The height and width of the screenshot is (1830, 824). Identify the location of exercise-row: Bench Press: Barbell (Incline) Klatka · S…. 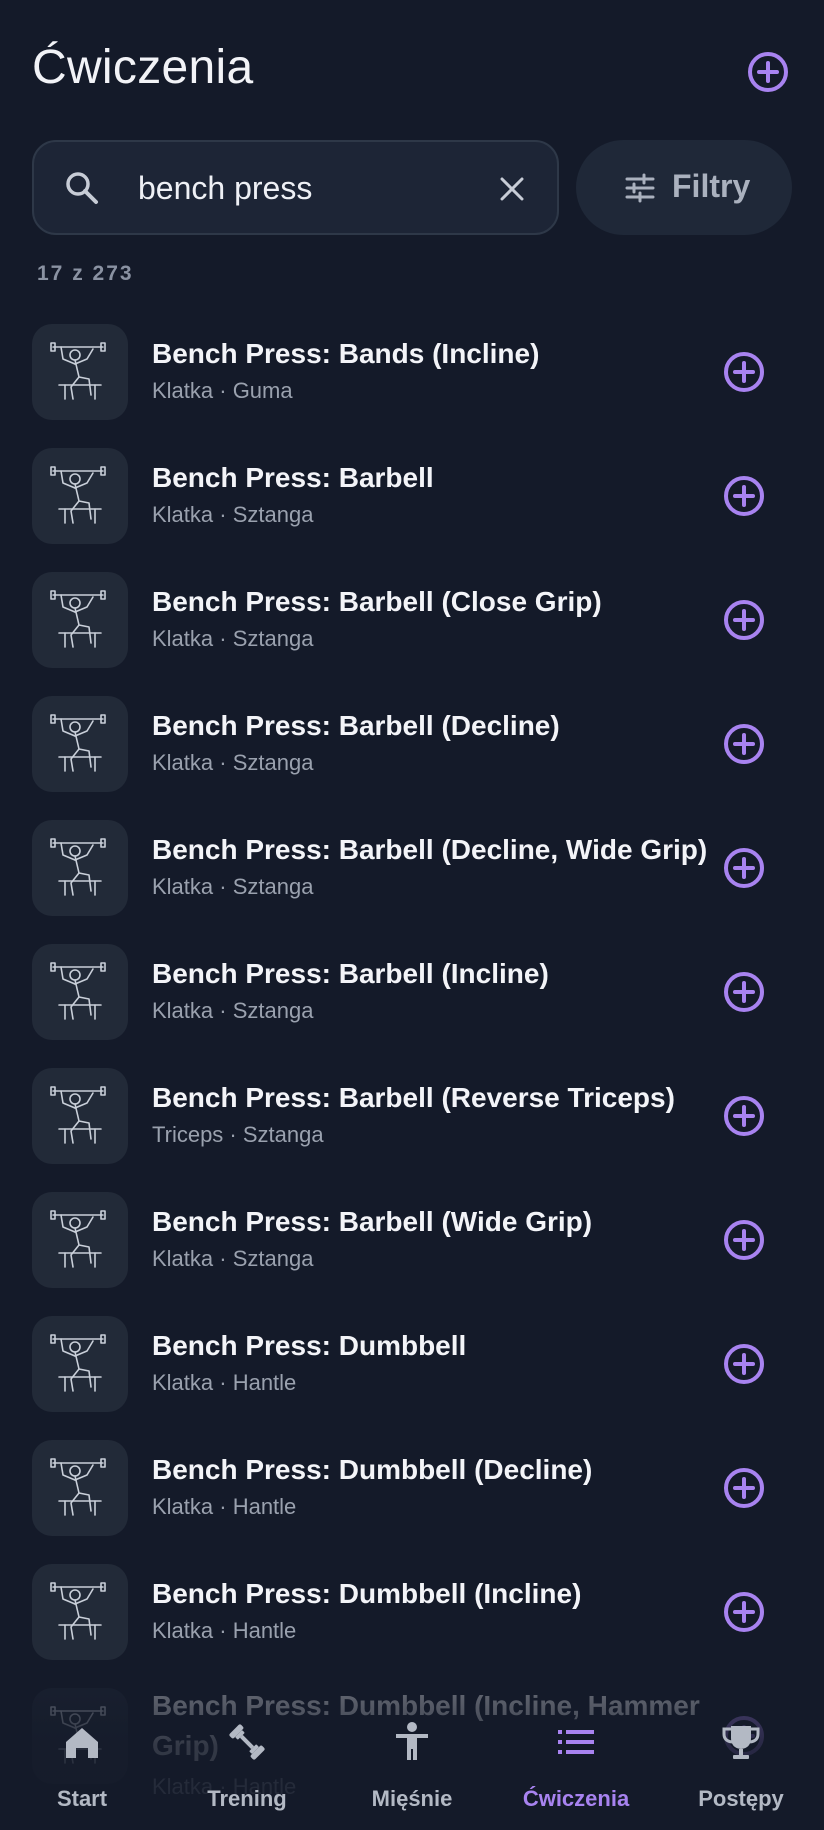
(412, 992).